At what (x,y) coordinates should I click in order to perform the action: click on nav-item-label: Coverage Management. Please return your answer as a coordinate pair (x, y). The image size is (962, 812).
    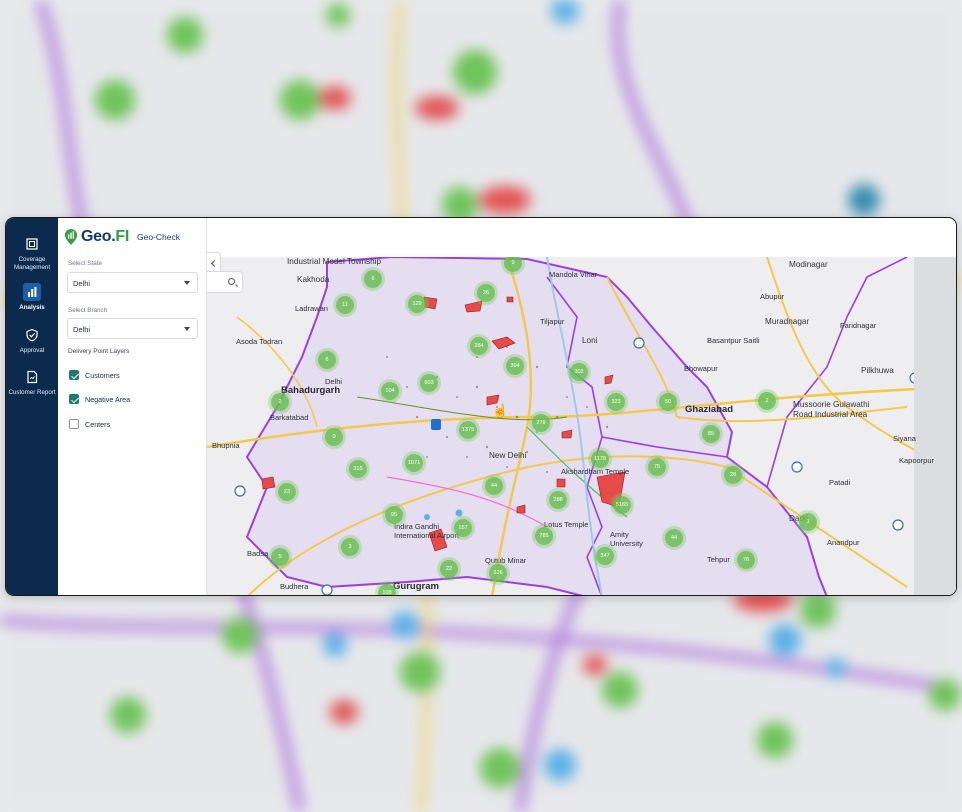
    Looking at the image, I should click on (32, 263).